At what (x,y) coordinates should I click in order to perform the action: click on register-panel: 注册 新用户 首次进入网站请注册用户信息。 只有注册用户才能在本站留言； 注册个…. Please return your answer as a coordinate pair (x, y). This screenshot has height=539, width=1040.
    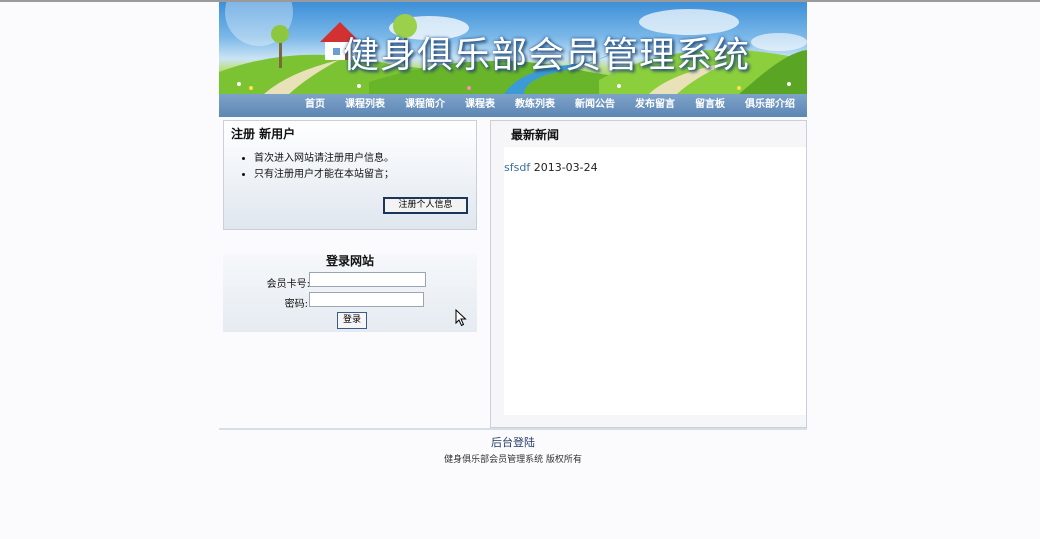
    Looking at the image, I should click on (350, 175).